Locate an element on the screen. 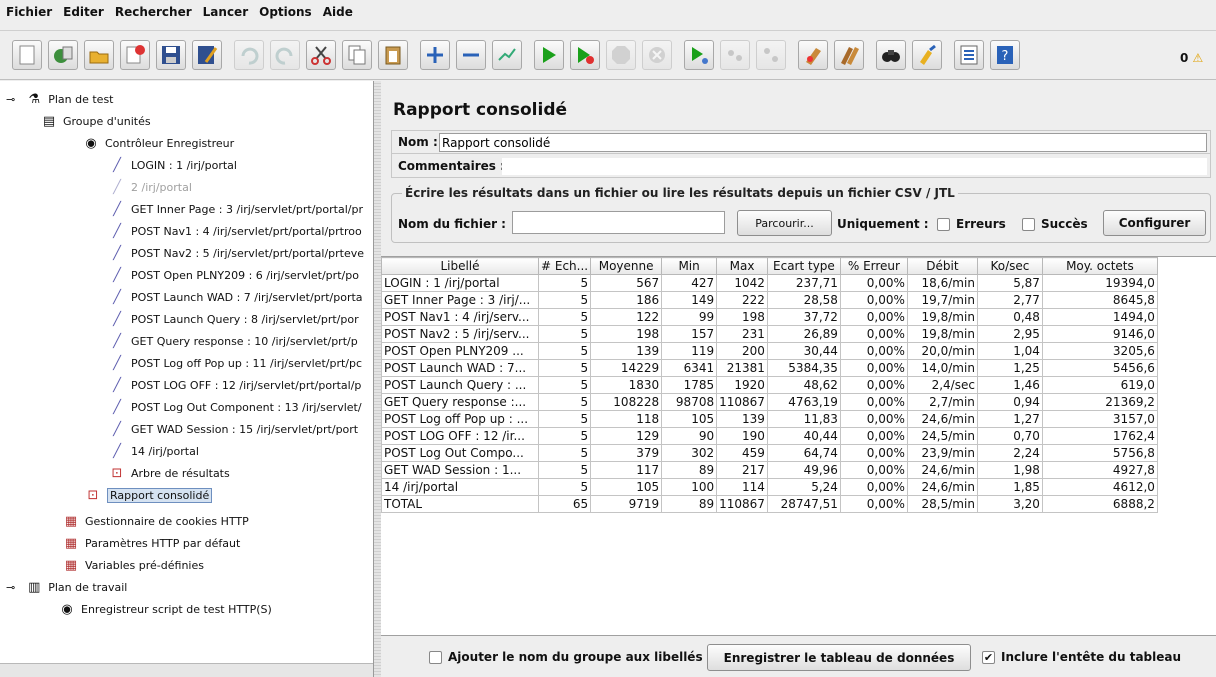 This screenshot has width=1216, height=677. name-field is located at coordinates (823, 142).